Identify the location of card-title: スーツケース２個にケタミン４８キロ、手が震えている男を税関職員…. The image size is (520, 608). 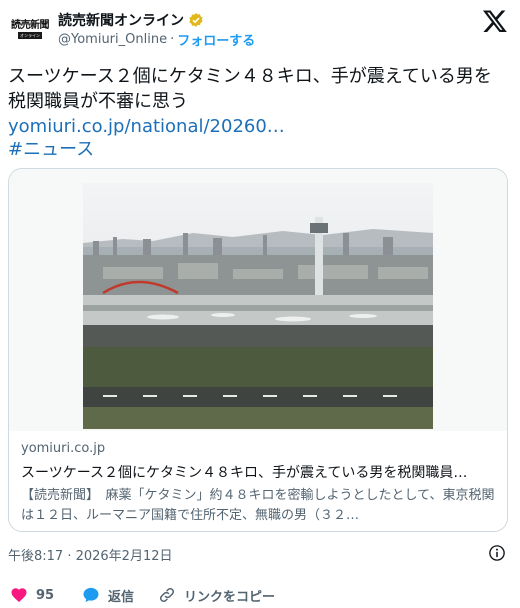
(244, 473).